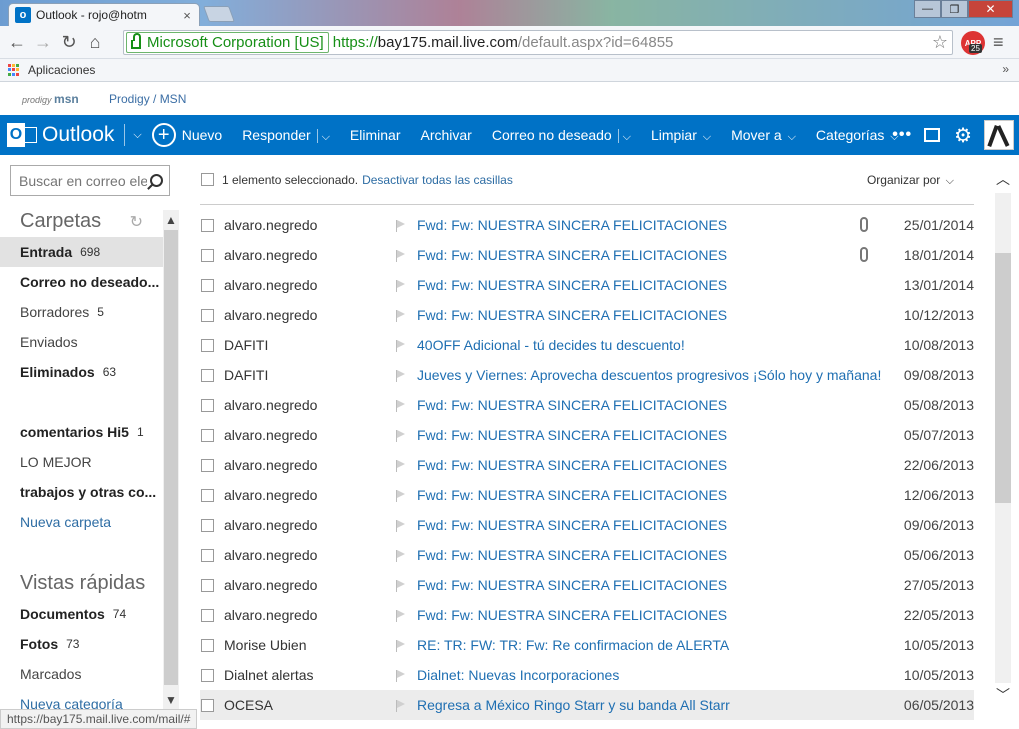 Image resolution: width=1019 pixels, height=729 pixels. What do you see at coordinates (437, 180) in the screenshot?
I see `deselect-all-link: Desactivar todas las casillas` at bounding box center [437, 180].